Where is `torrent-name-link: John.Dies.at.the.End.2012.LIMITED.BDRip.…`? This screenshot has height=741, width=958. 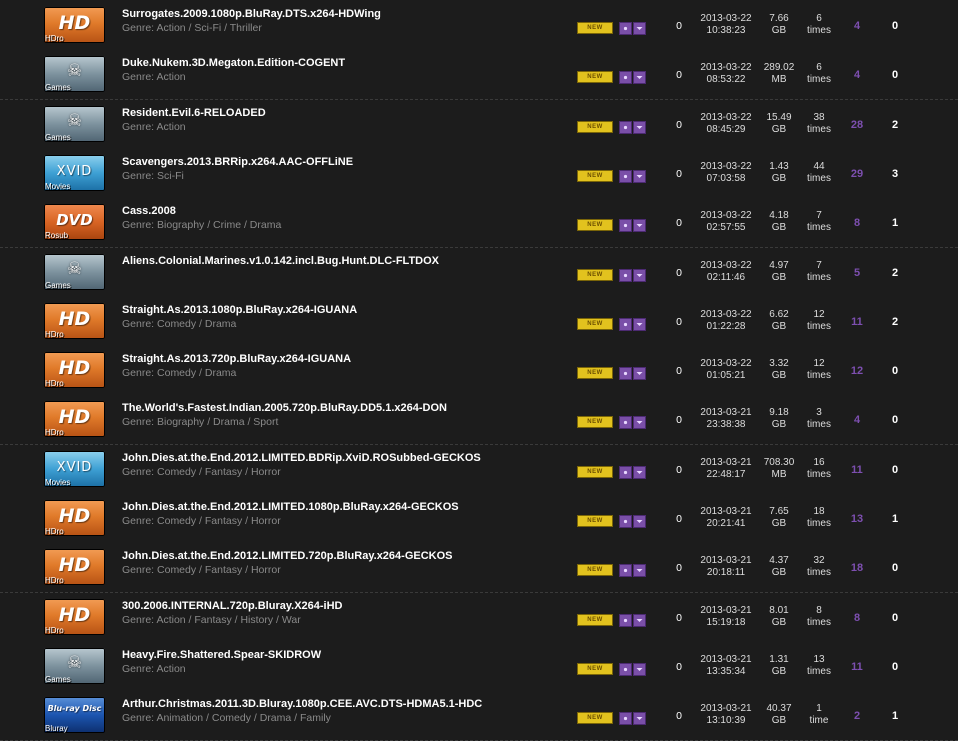 torrent-name-link: John.Dies.at.the.End.2012.LIMITED.BDRip.… is located at coordinates (347, 458).